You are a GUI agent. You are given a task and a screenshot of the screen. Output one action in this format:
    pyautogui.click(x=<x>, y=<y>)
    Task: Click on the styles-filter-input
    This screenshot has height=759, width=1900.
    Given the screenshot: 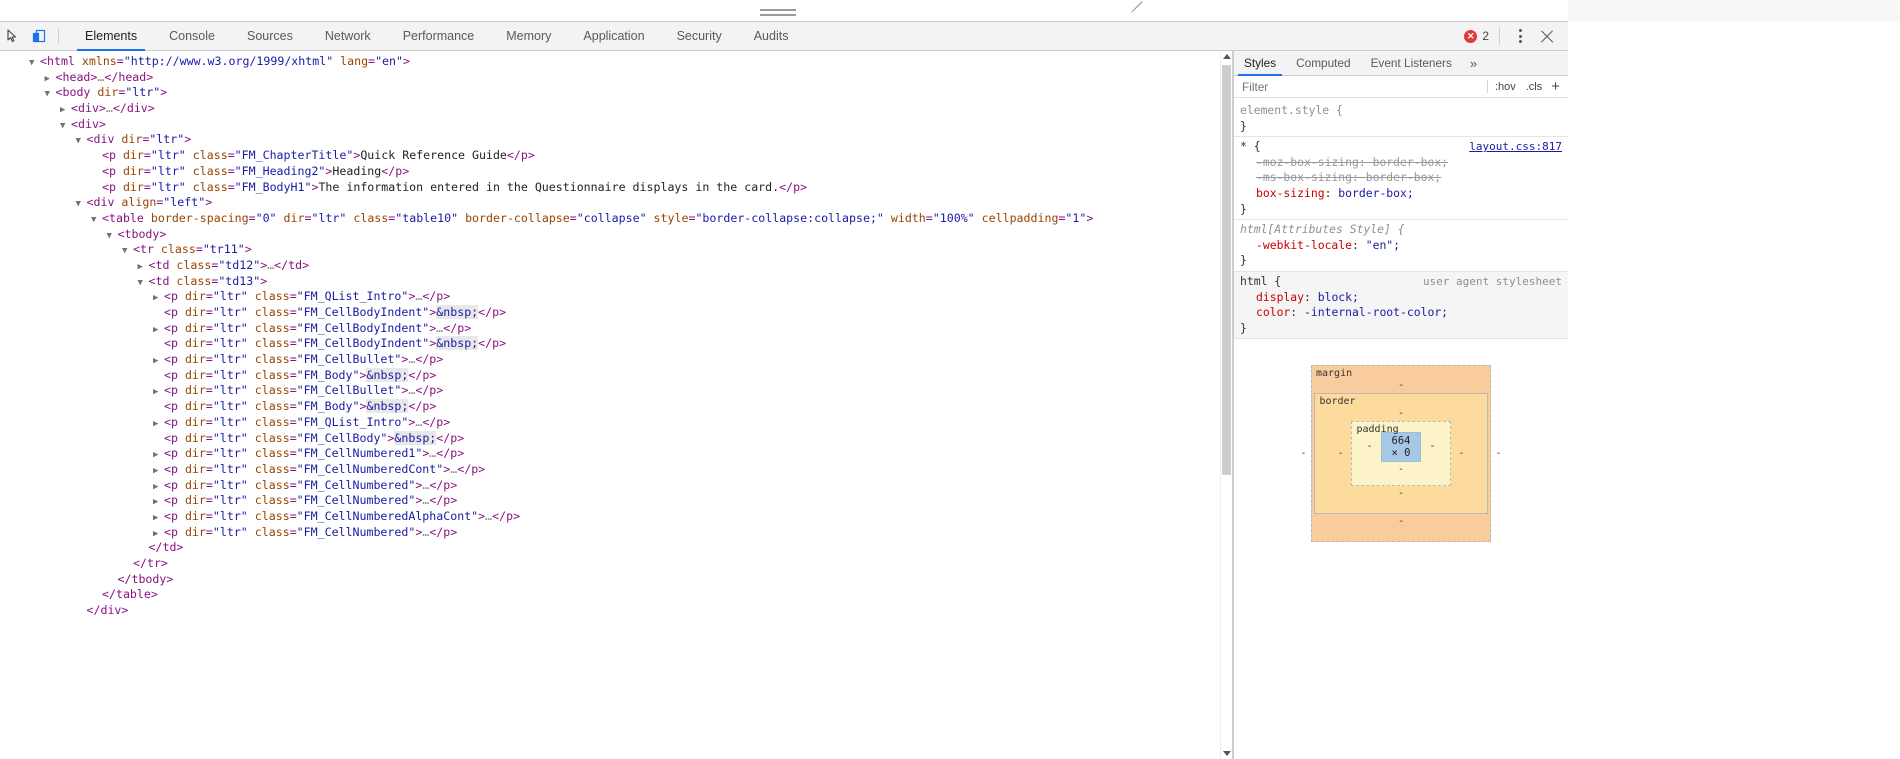 What is the action you would take?
    pyautogui.click(x=1361, y=86)
    